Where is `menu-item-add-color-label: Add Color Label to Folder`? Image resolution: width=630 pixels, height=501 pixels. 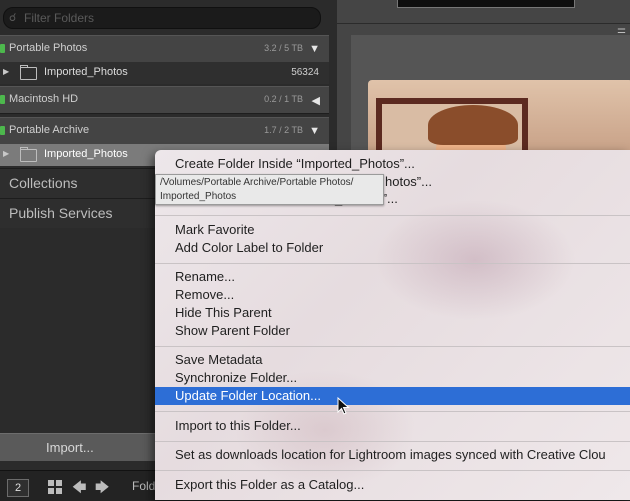
menu-item-add-color-label: Add Color Label to Folder is located at coordinates (392, 248).